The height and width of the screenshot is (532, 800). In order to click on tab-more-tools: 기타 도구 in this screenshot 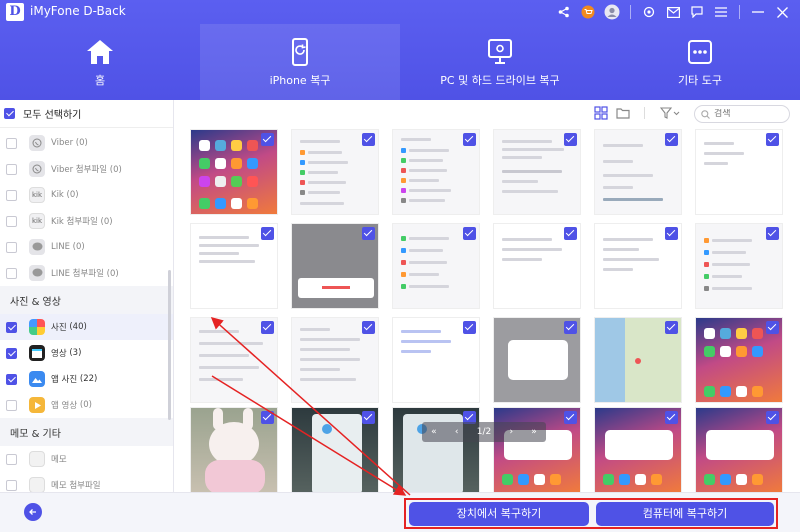, I will do `click(700, 62)`.